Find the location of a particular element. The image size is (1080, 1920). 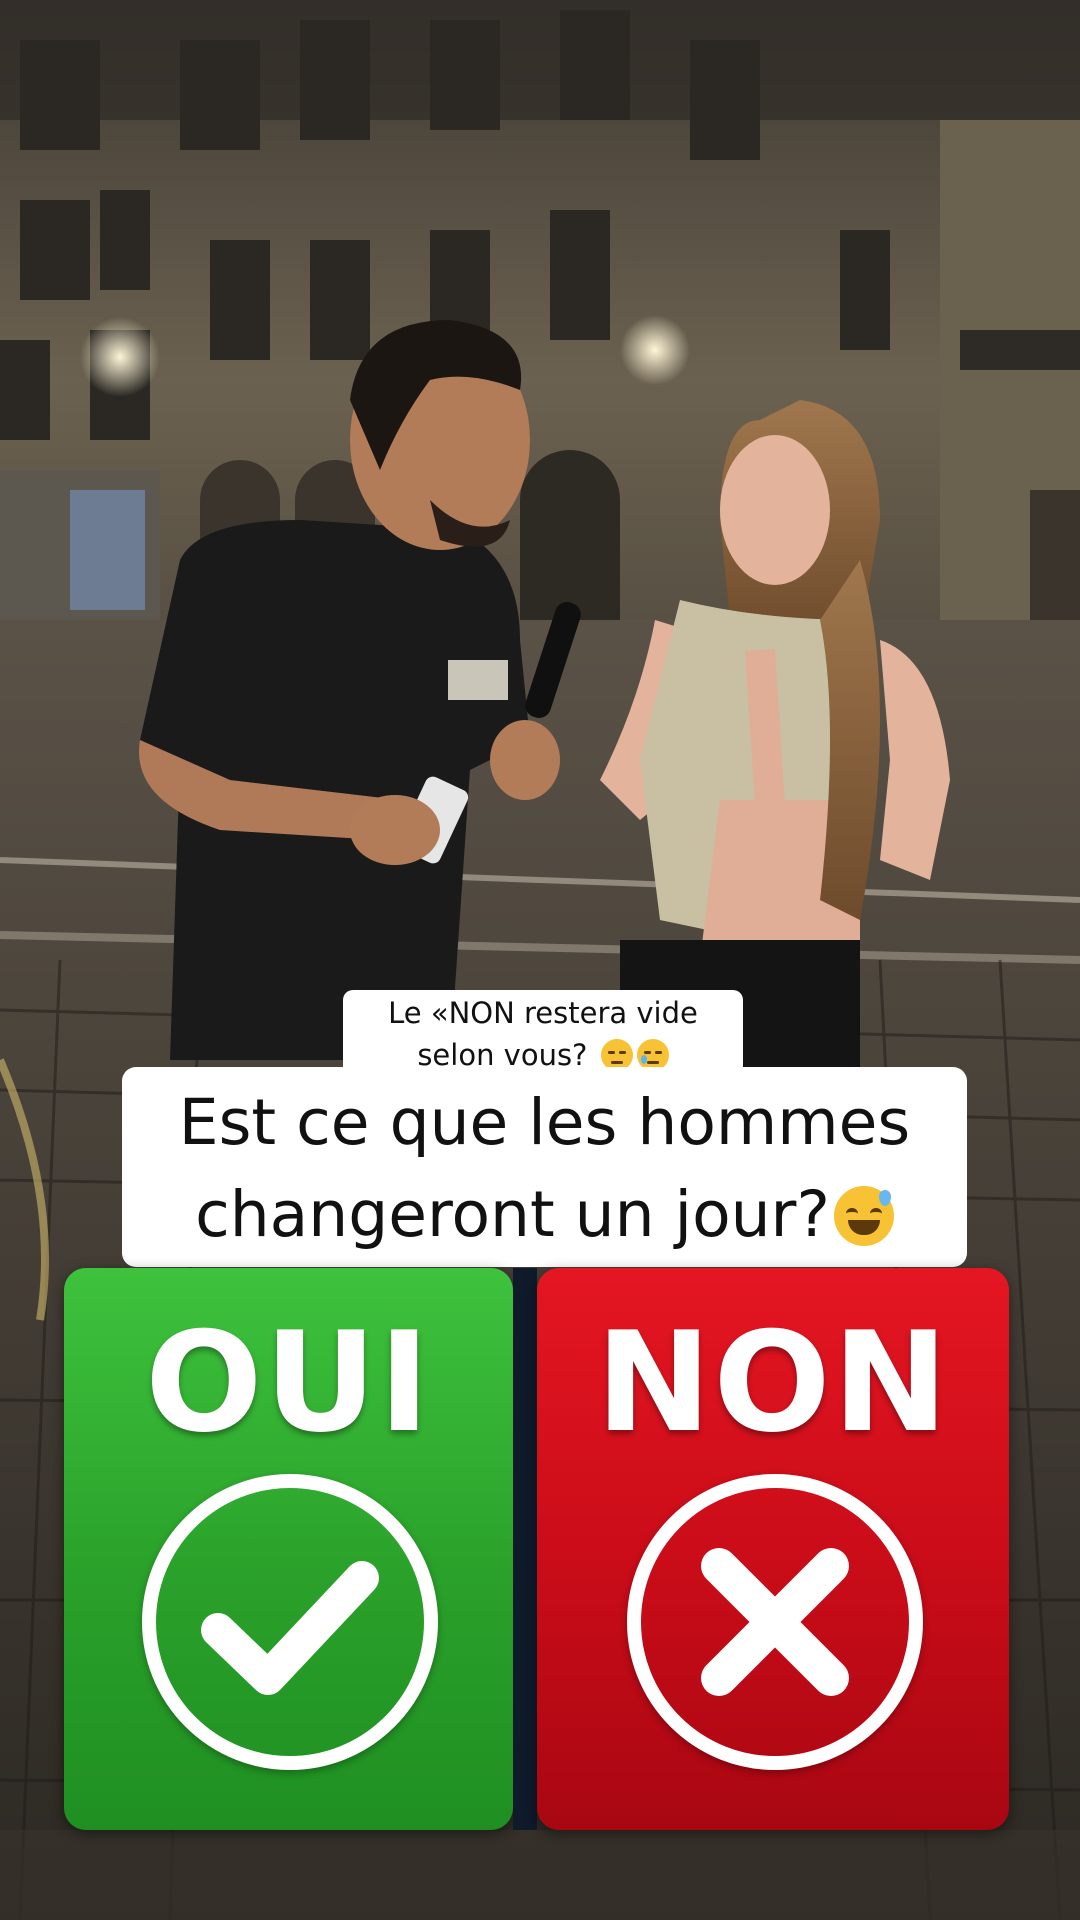

choice-no-card: NON is located at coordinates (773, 1549).